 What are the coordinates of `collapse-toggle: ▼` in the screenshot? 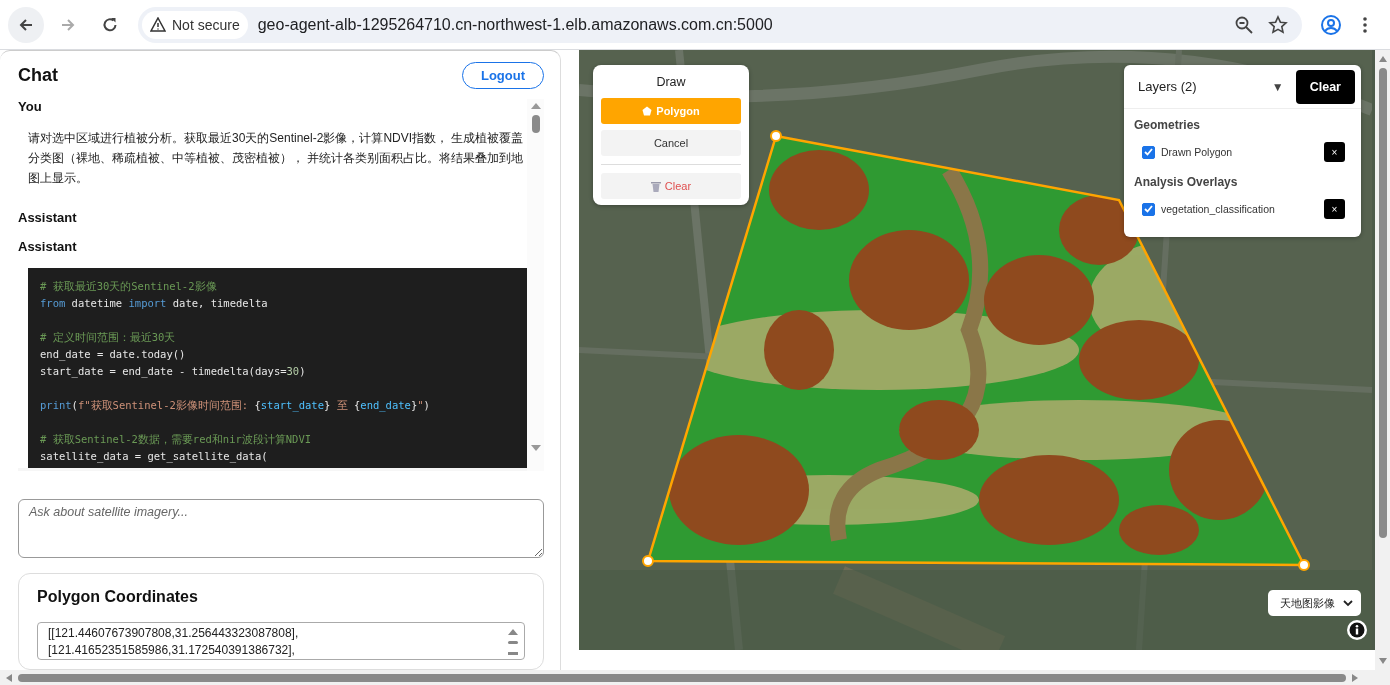 It's located at (1277, 86).